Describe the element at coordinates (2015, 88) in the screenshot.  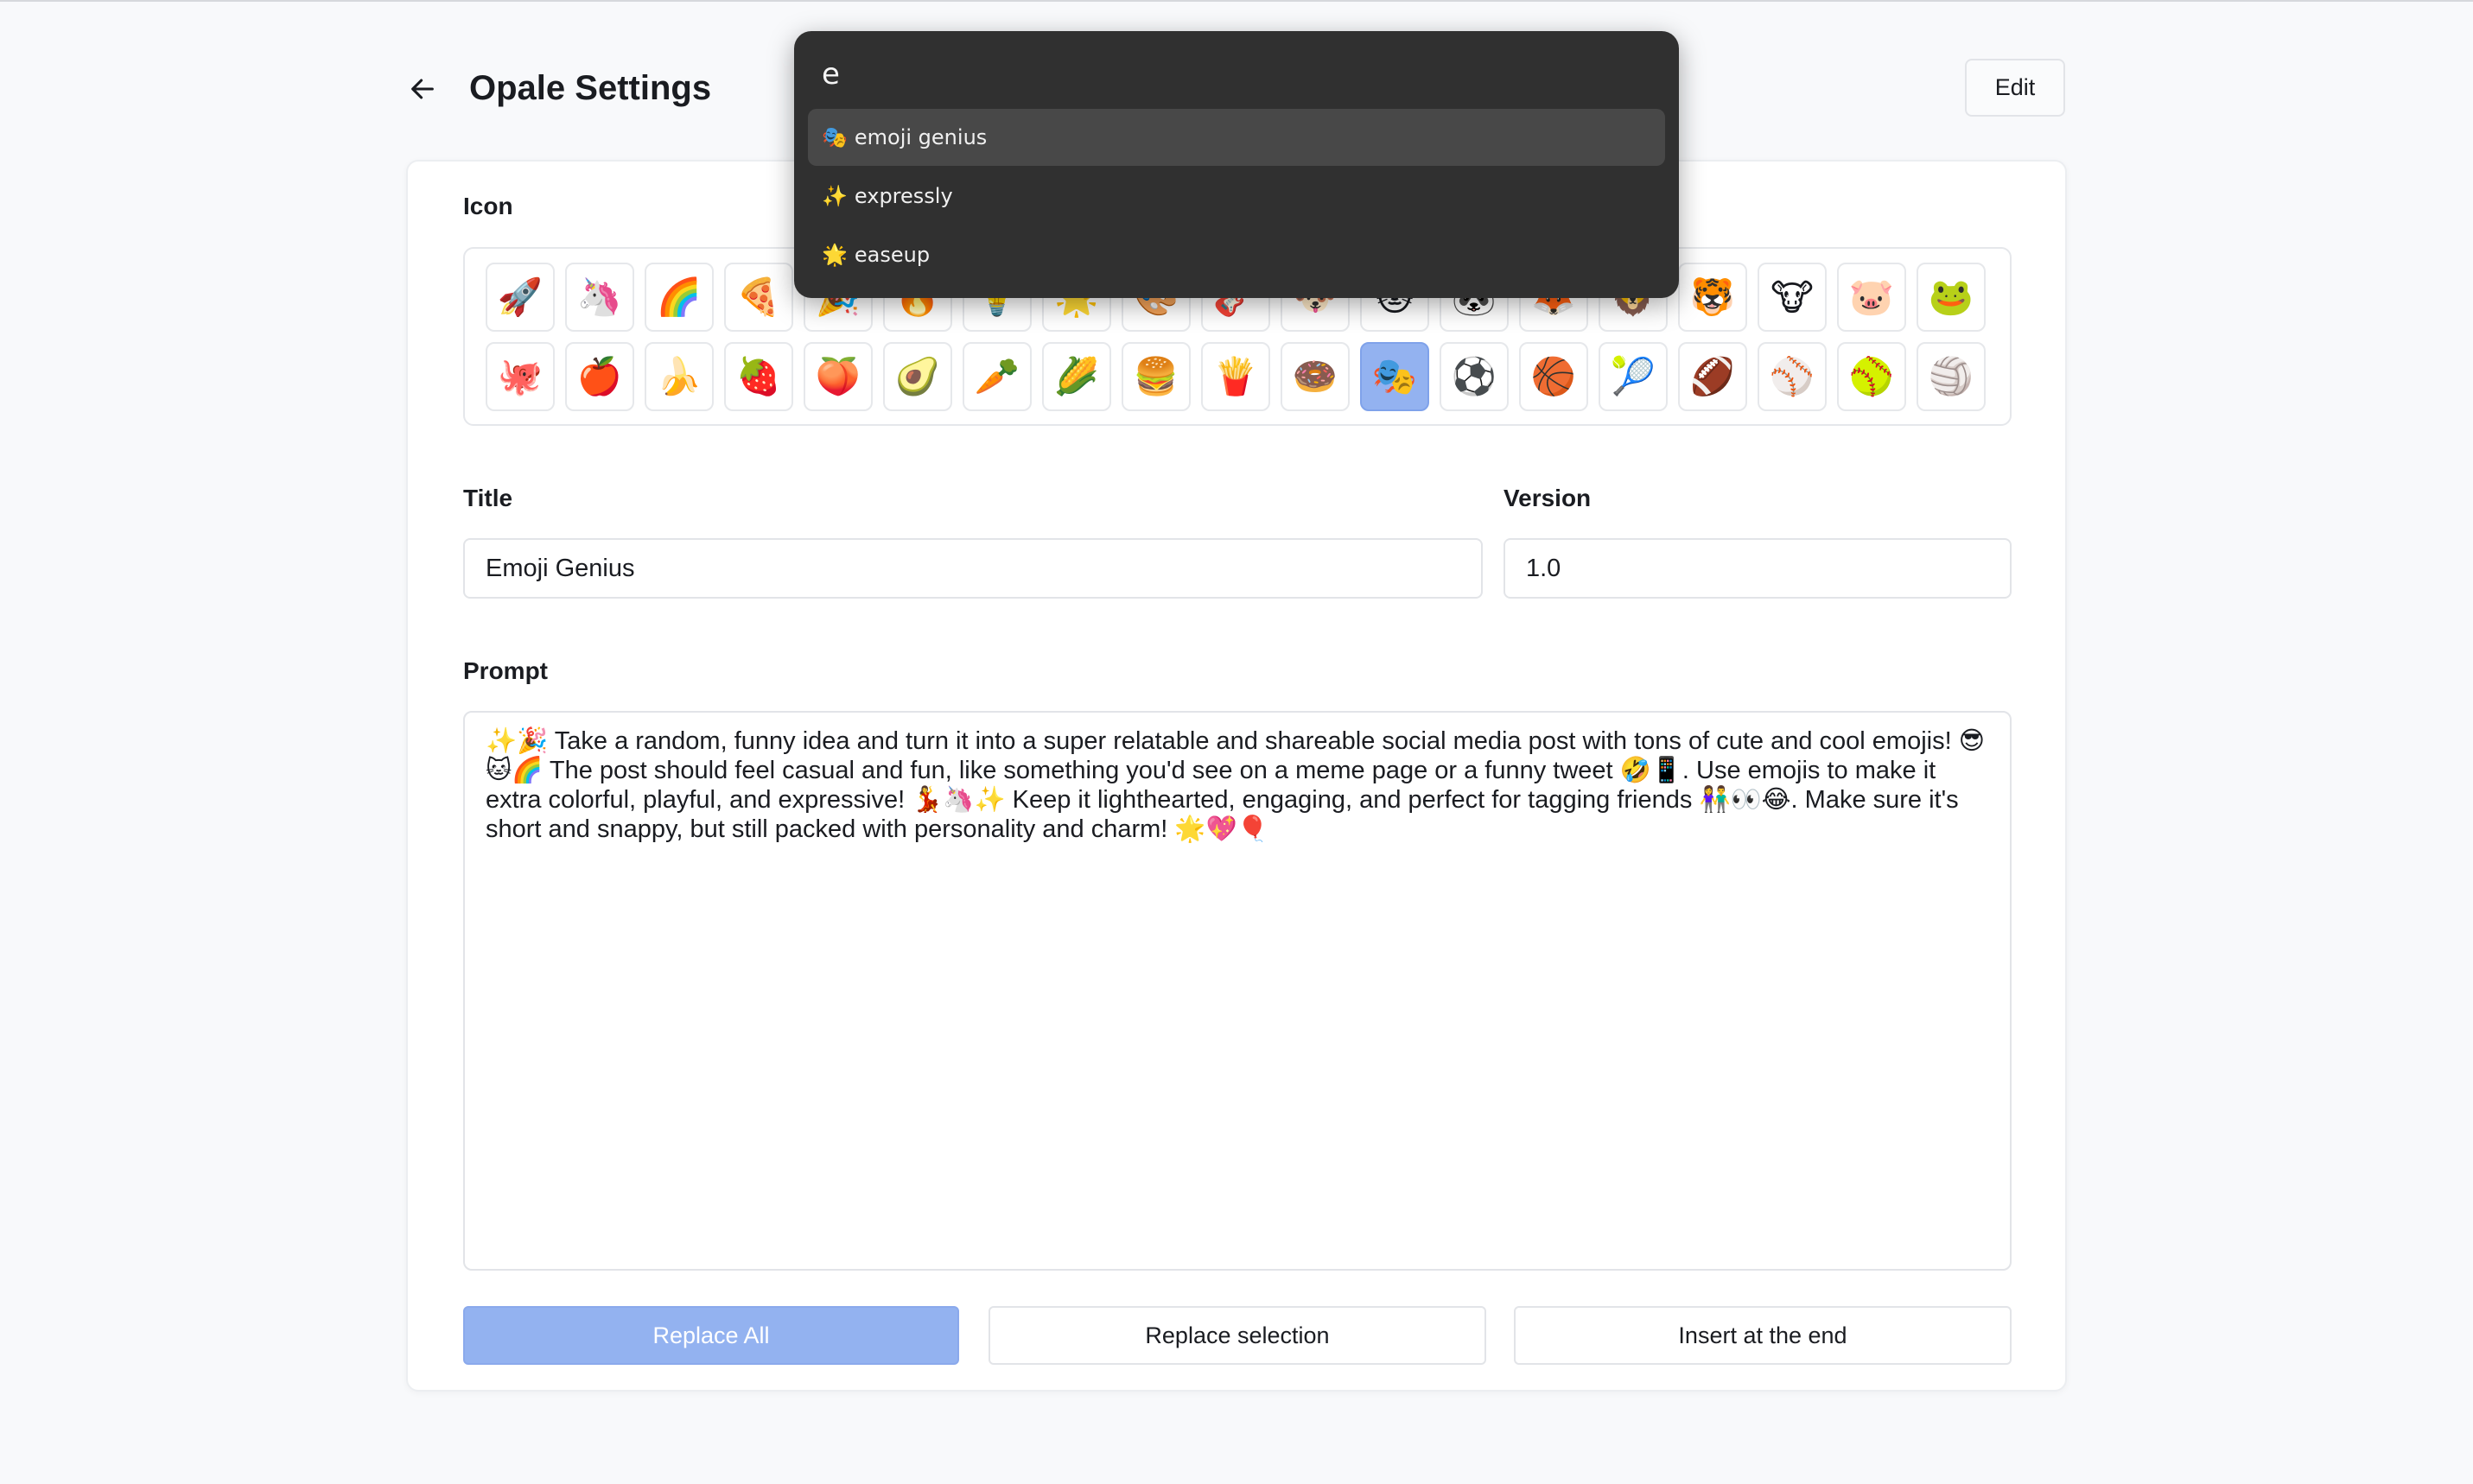
I see `edit-button: Edit` at that location.